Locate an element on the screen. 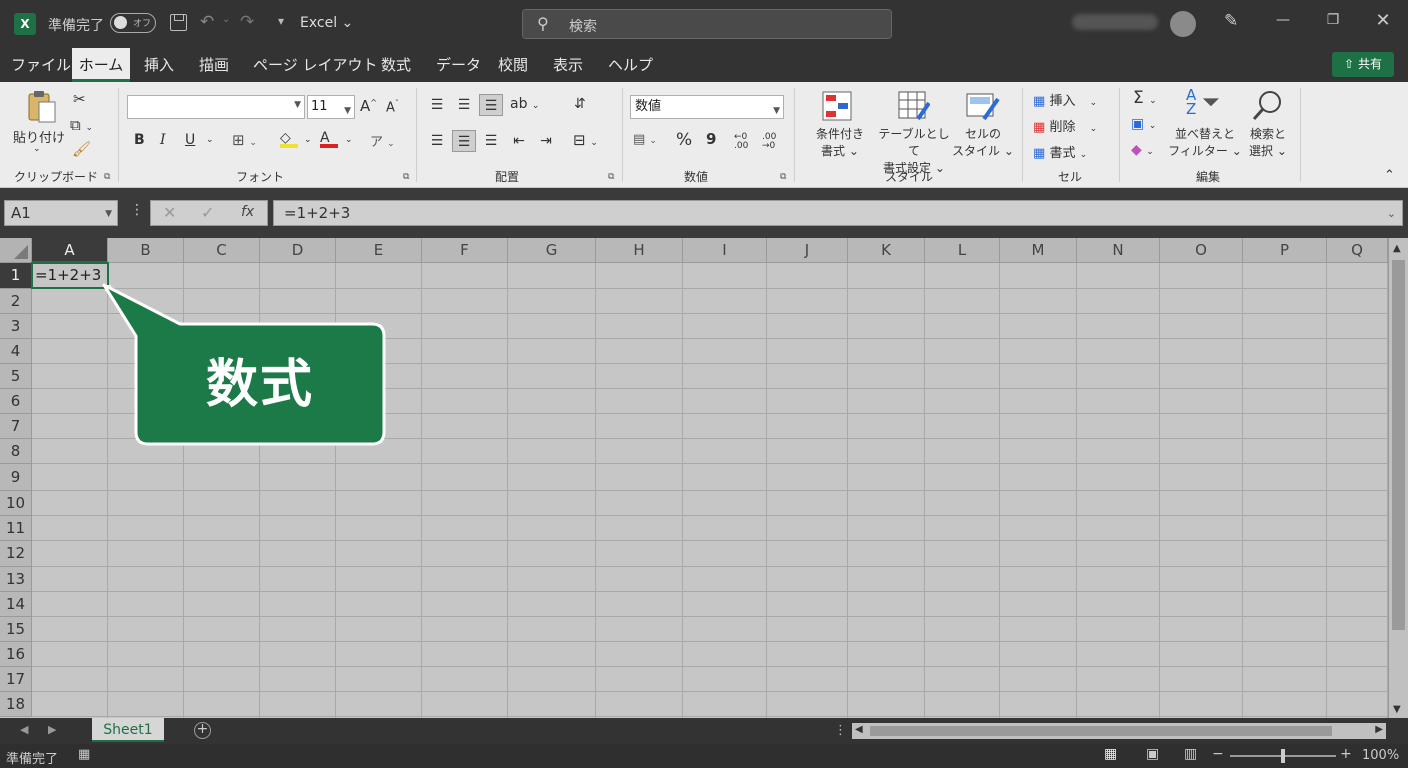 This screenshot has width=1408, height=768. restore-button: ❐ is located at coordinates (1333, 23).